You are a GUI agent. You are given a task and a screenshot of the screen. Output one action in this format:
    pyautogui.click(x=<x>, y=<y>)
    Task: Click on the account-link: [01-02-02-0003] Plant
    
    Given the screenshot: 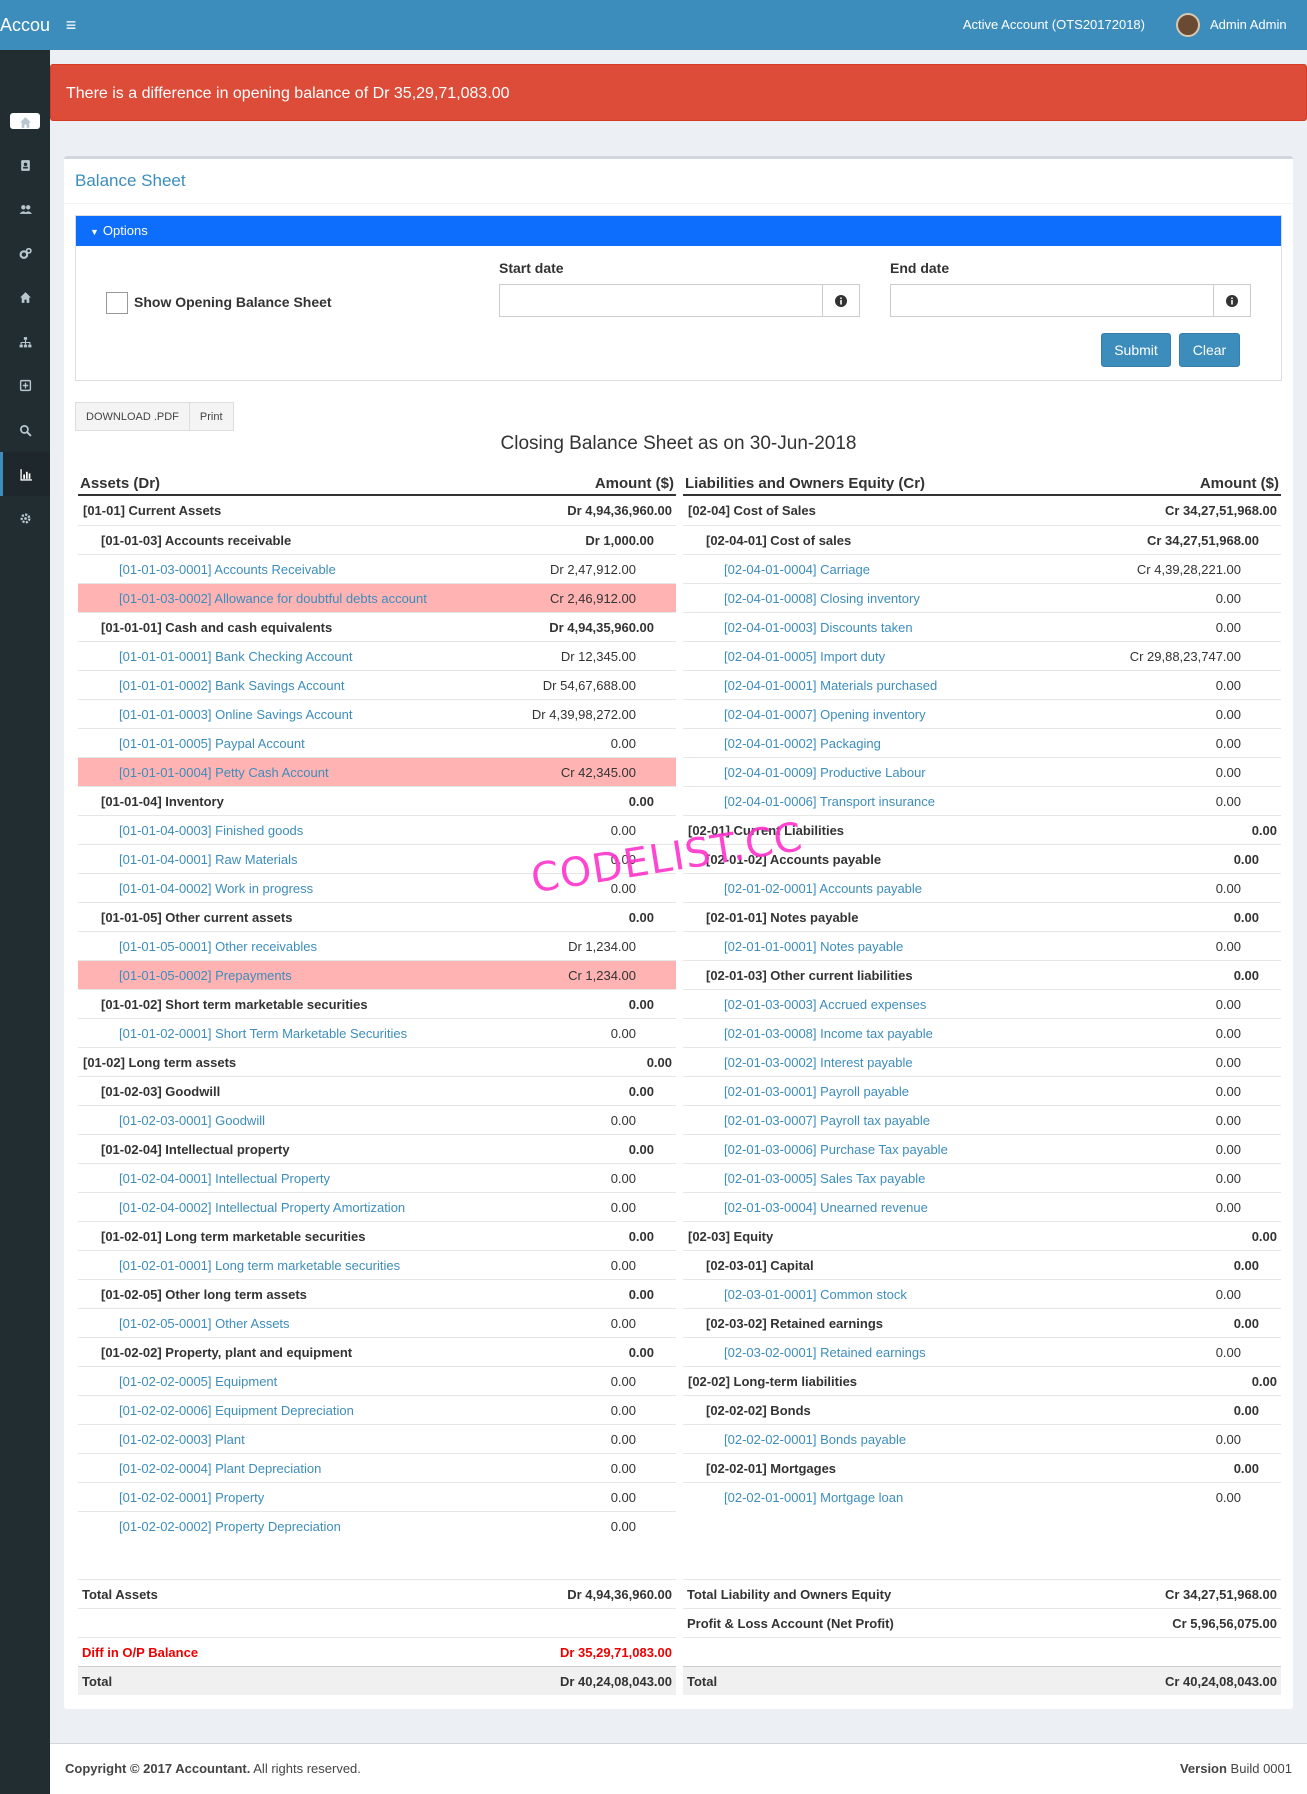 What is the action you would take?
    pyautogui.click(x=161, y=1439)
    